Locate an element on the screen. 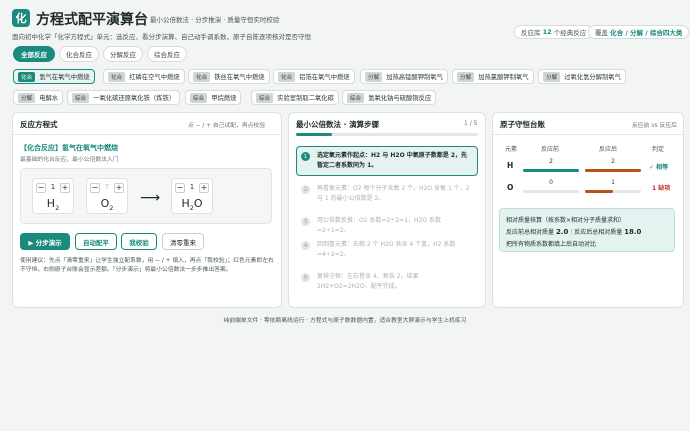  reaction-label: 红磷在空气中燃烧 is located at coordinates (154, 77).